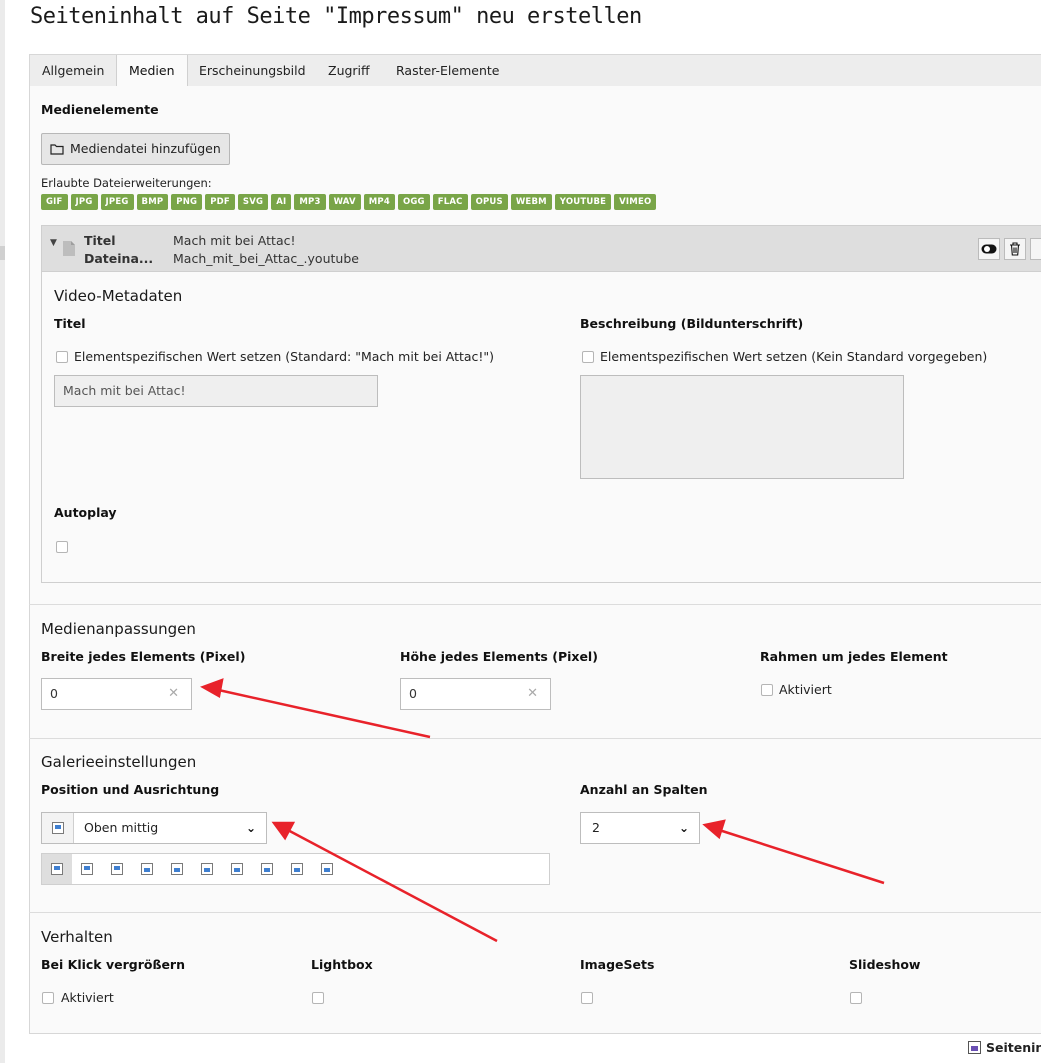 The image size is (1041, 1063). I want to click on description-textarea, so click(742, 427).